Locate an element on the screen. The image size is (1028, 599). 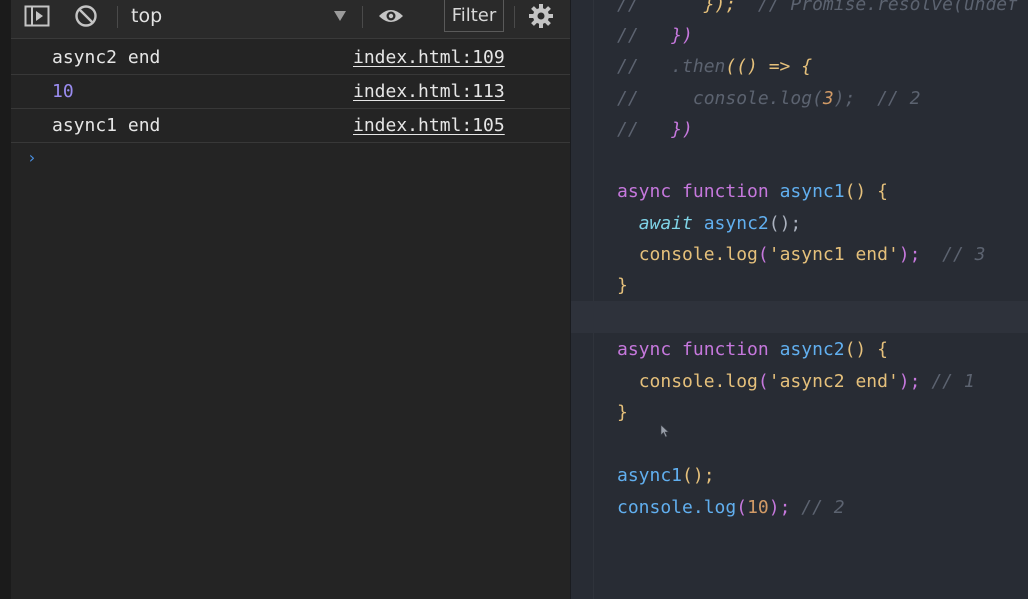
filter-input: Filter is located at coordinates (474, 16).